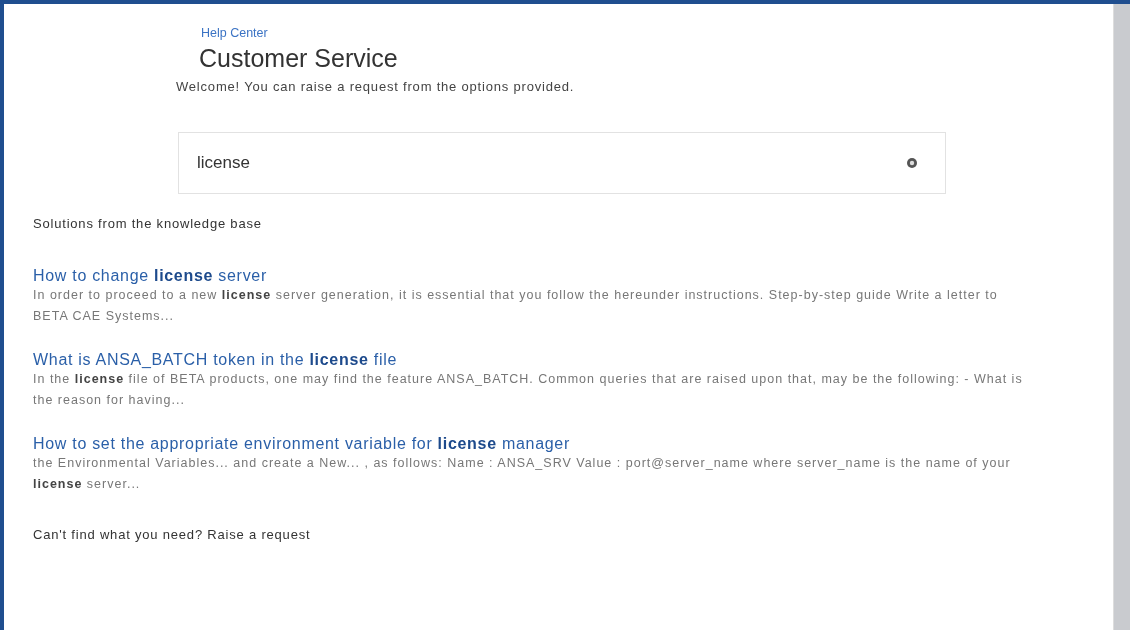 This screenshot has height=630, width=1130. Describe the element at coordinates (1121, 317) in the screenshot. I see `scrollbar` at that location.